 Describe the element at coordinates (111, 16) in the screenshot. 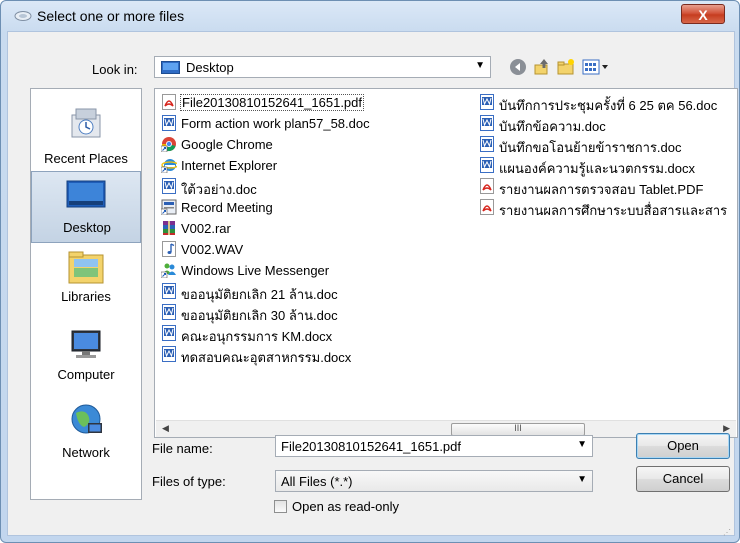

I see `window-title: Select one or more files` at that location.